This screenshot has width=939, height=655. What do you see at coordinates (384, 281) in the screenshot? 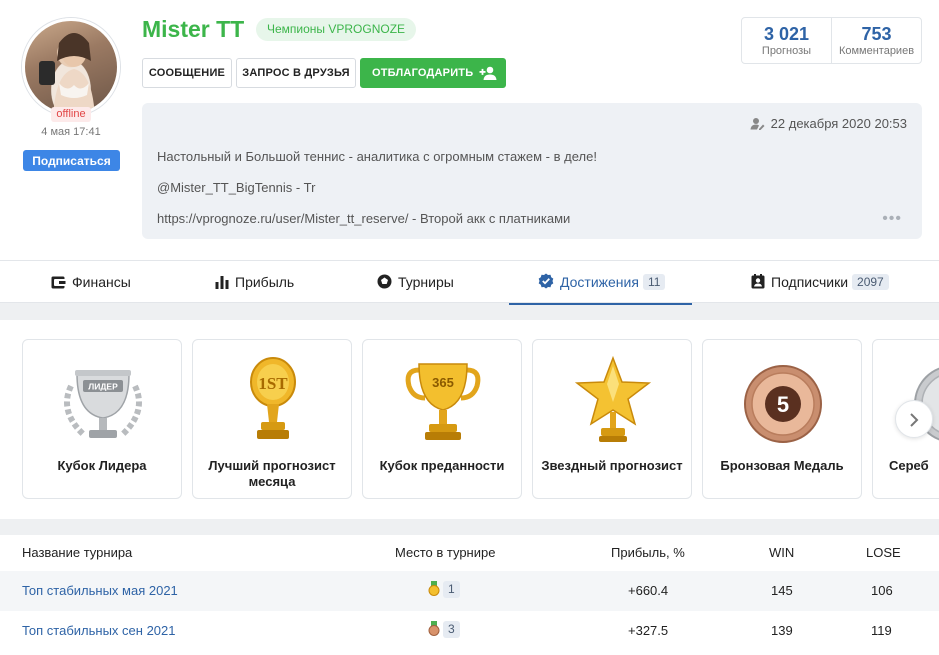
I see `soccer-ball-icon` at bounding box center [384, 281].